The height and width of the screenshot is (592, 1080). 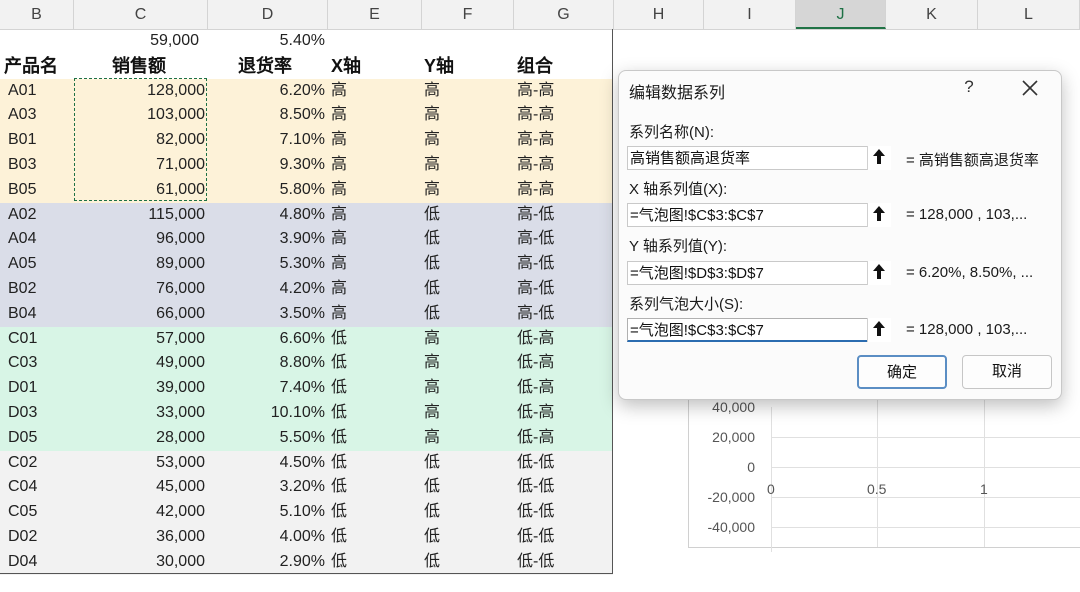 What do you see at coordinates (841, 14) in the screenshot?
I see `column-header-j: J` at bounding box center [841, 14].